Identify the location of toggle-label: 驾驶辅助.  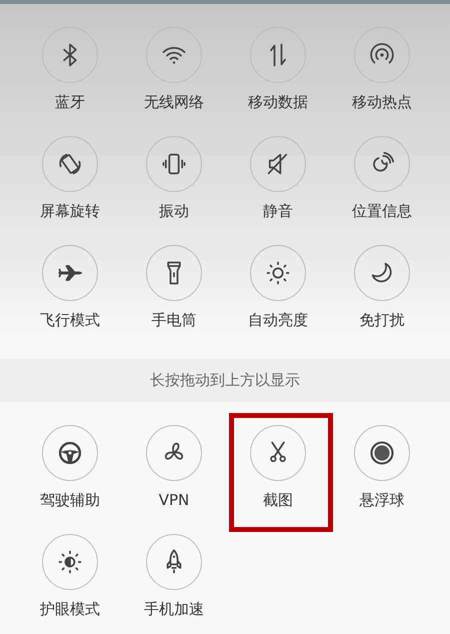
(70, 500).